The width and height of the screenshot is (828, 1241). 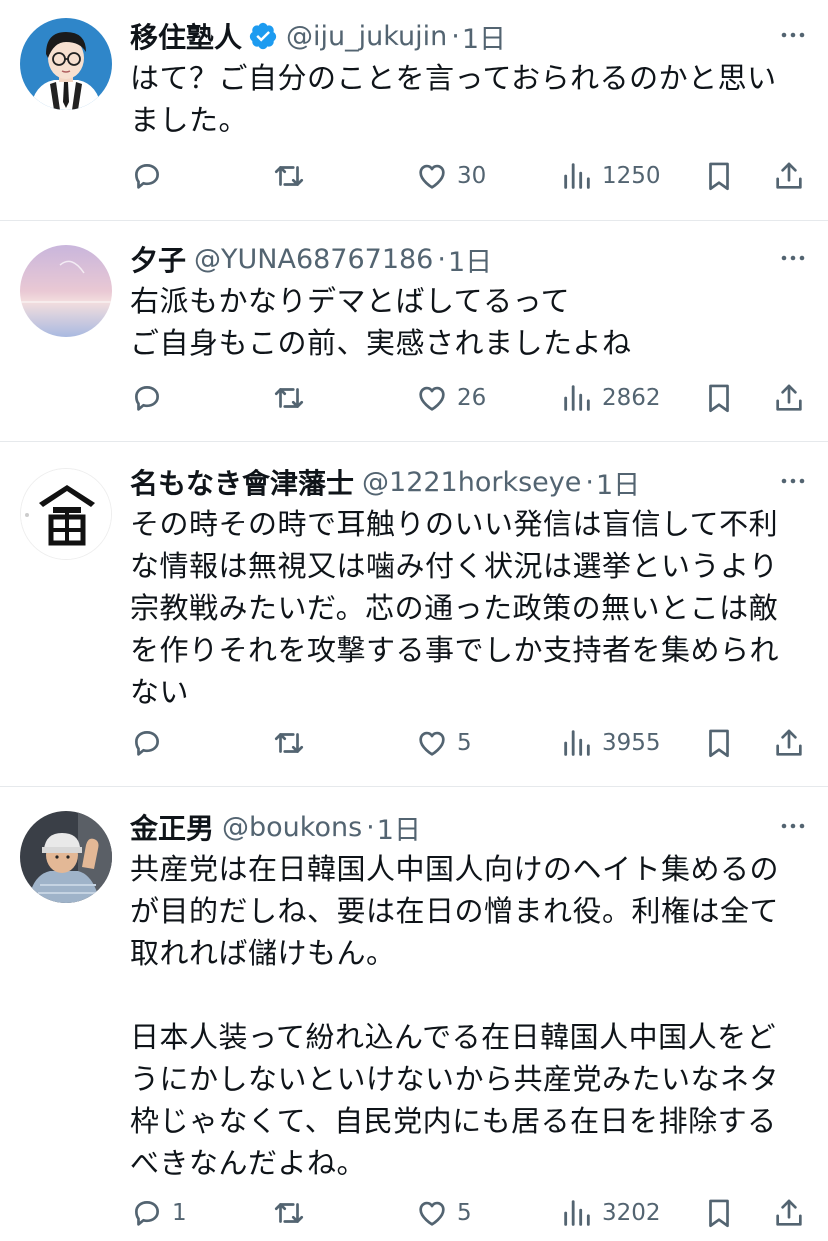 I want to click on action-bar: 30 1250, so click(x=469, y=176).